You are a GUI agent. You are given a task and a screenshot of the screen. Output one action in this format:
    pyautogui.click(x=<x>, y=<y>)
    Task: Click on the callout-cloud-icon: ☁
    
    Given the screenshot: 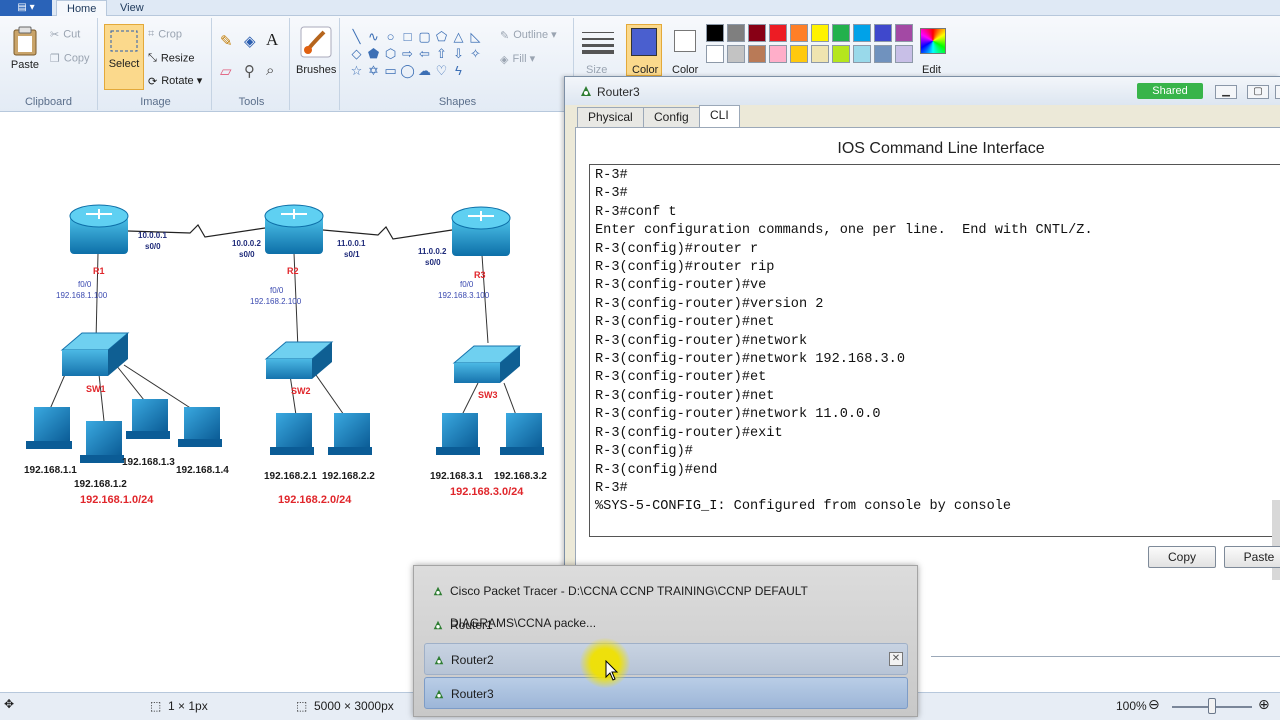 What is the action you would take?
    pyautogui.click(x=424, y=70)
    